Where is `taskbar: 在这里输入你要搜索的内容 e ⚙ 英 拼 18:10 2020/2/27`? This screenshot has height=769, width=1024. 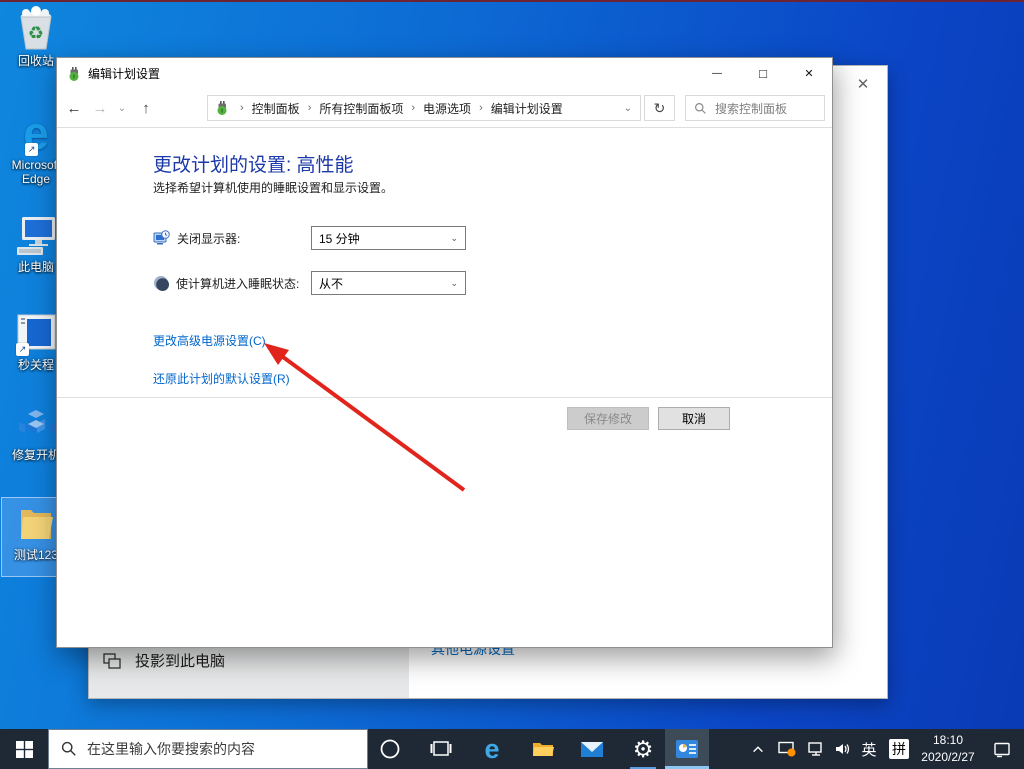 taskbar: 在这里输入你要搜索的内容 e ⚙ 英 拼 18:10 2020/2/27 is located at coordinates (512, 749).